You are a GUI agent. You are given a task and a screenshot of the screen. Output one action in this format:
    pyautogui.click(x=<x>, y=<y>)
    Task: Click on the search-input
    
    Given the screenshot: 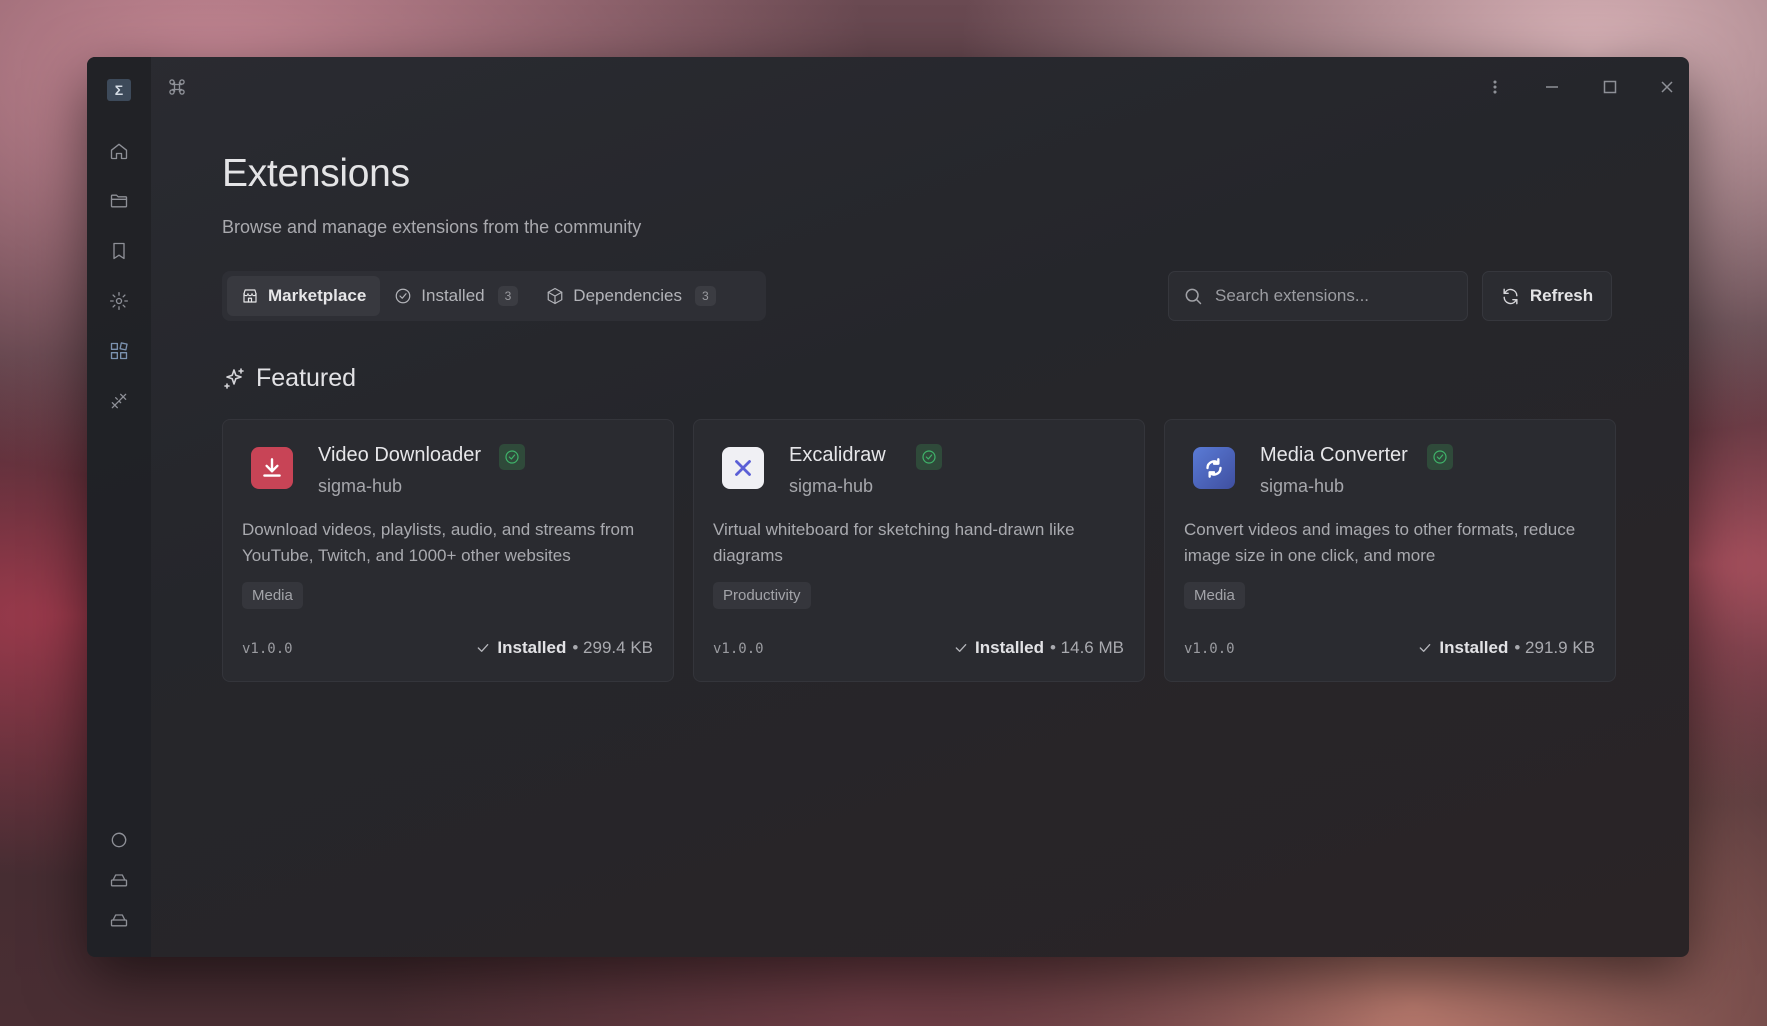 What is the action you would take?
    pyautogui.click(x=1330, y=296)
    